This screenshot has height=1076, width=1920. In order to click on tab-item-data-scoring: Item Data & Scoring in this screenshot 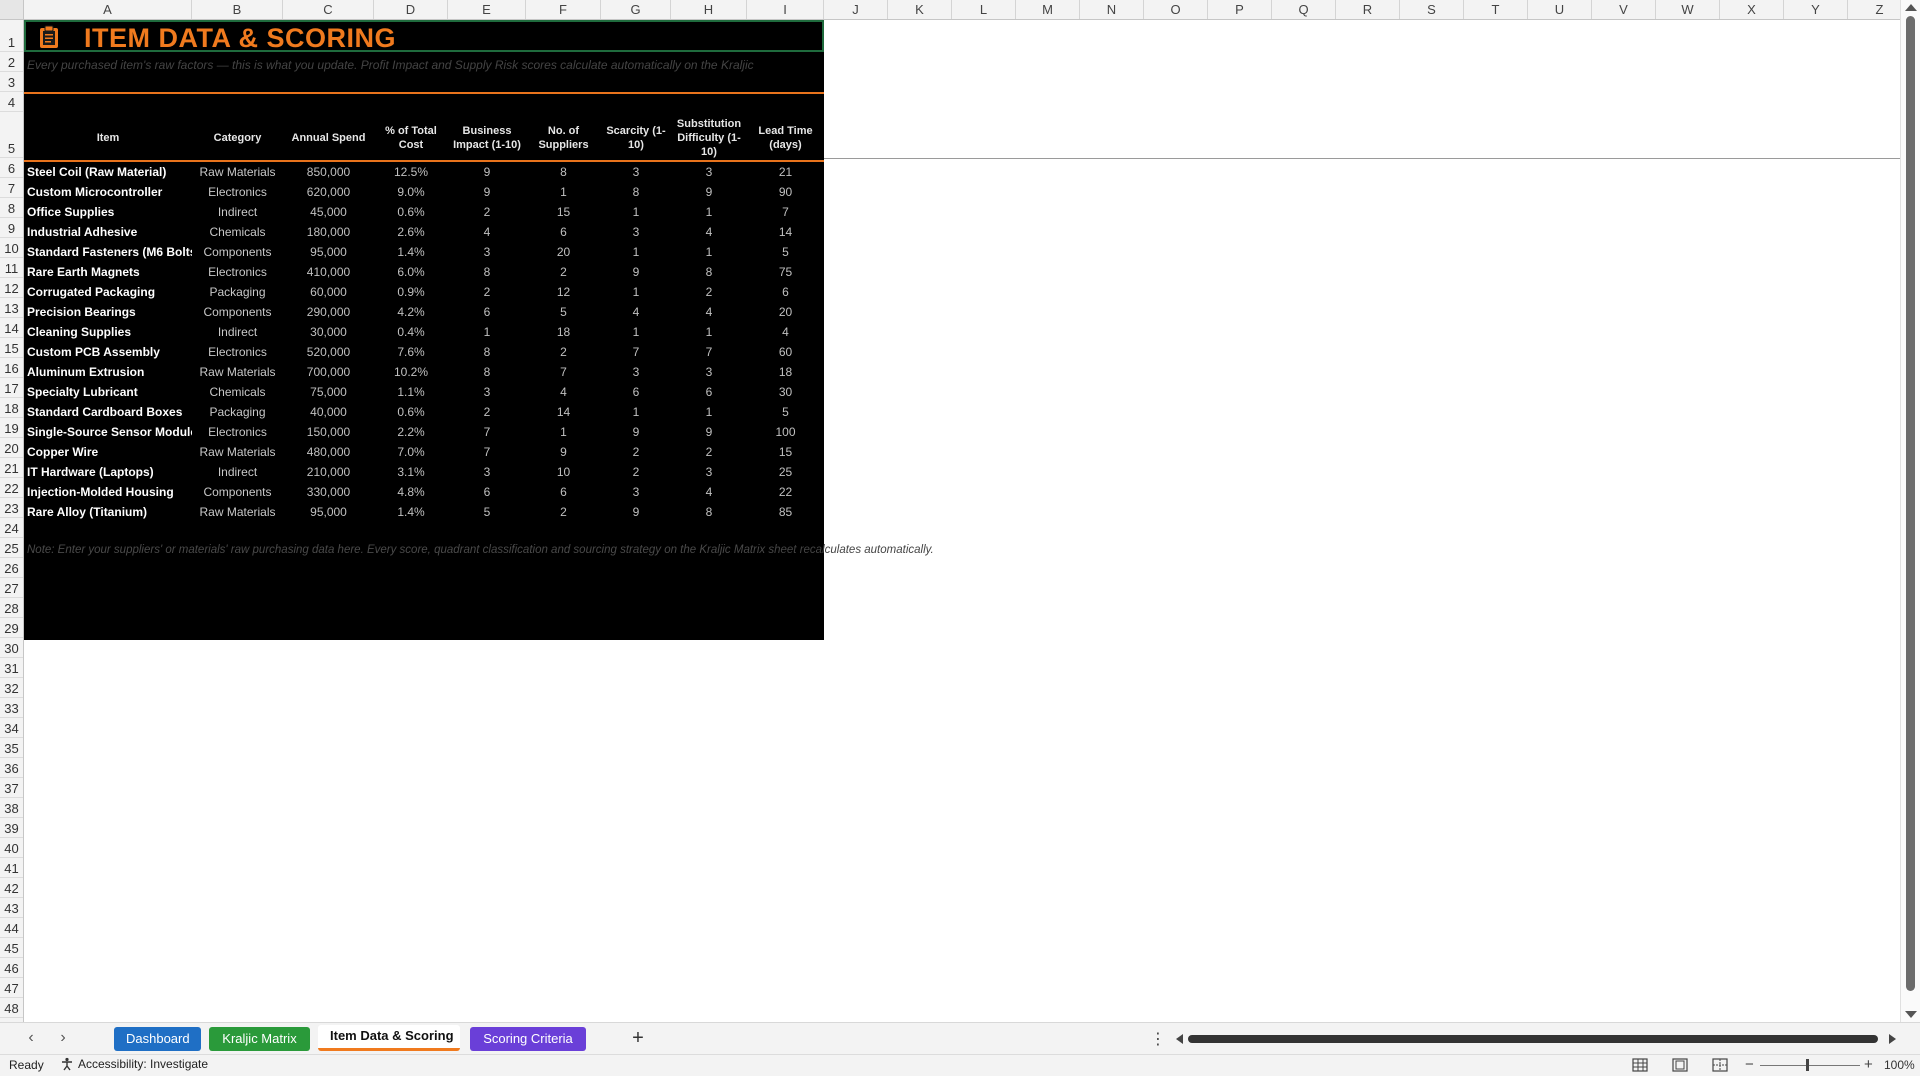, I will do `click(389, 1038)`.